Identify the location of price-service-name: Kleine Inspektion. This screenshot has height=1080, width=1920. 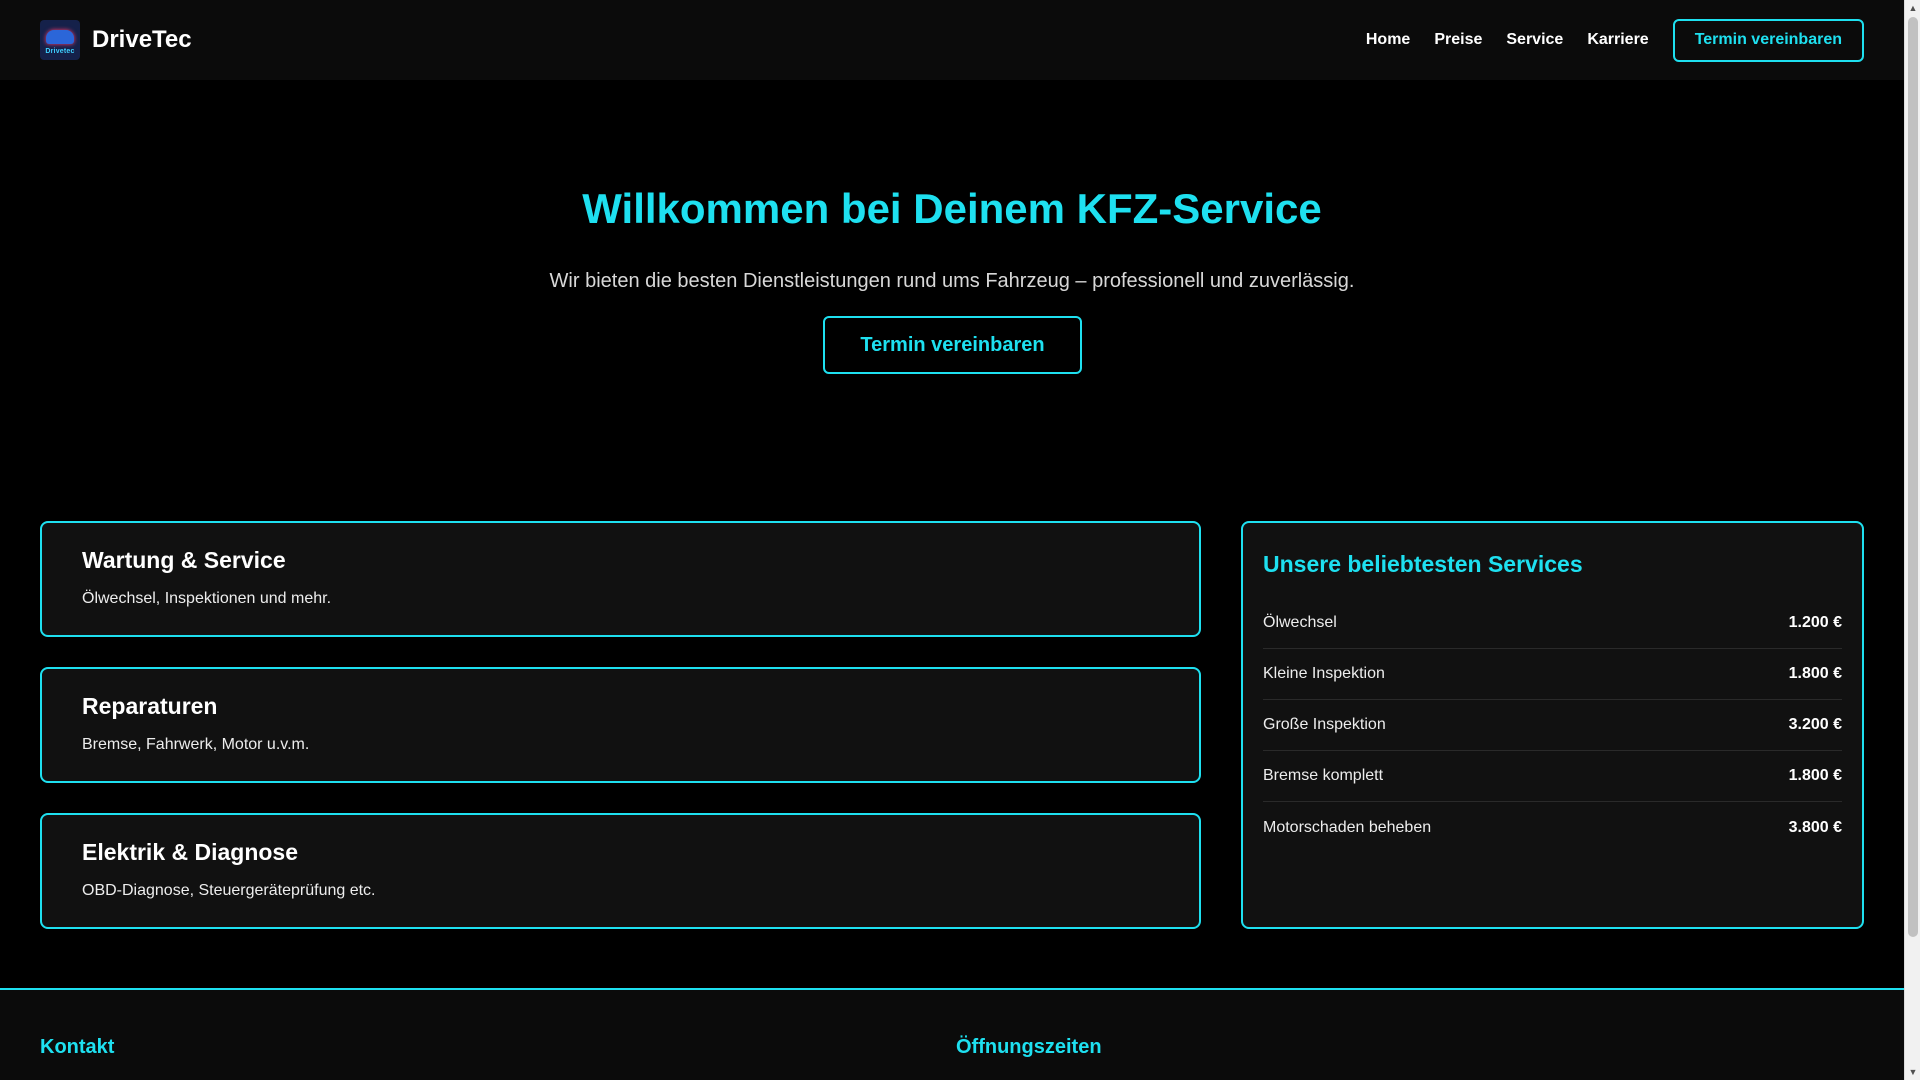
(1324, 673).